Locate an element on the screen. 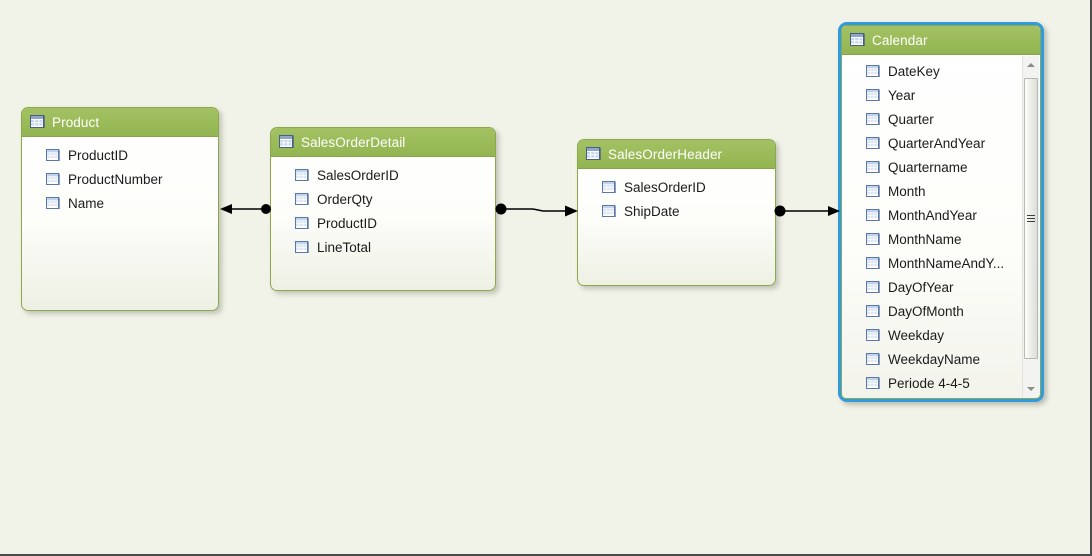 The image size is (1092, 556). field-row: MonthAndYear is located at coordinates (953, 215).